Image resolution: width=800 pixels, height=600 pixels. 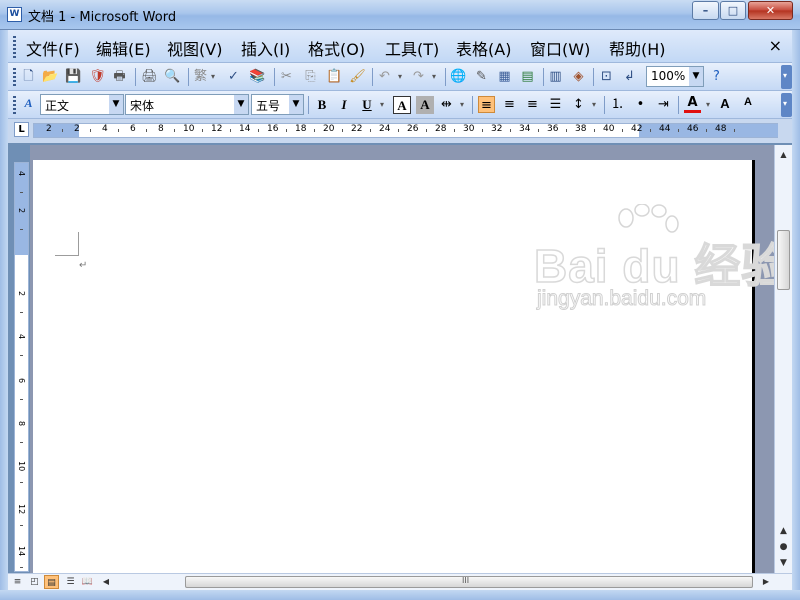 What do you see at coordinates (532, 104) in the screenshot?
I see `align-right-button: ≡` at bounding box center [532, 104].